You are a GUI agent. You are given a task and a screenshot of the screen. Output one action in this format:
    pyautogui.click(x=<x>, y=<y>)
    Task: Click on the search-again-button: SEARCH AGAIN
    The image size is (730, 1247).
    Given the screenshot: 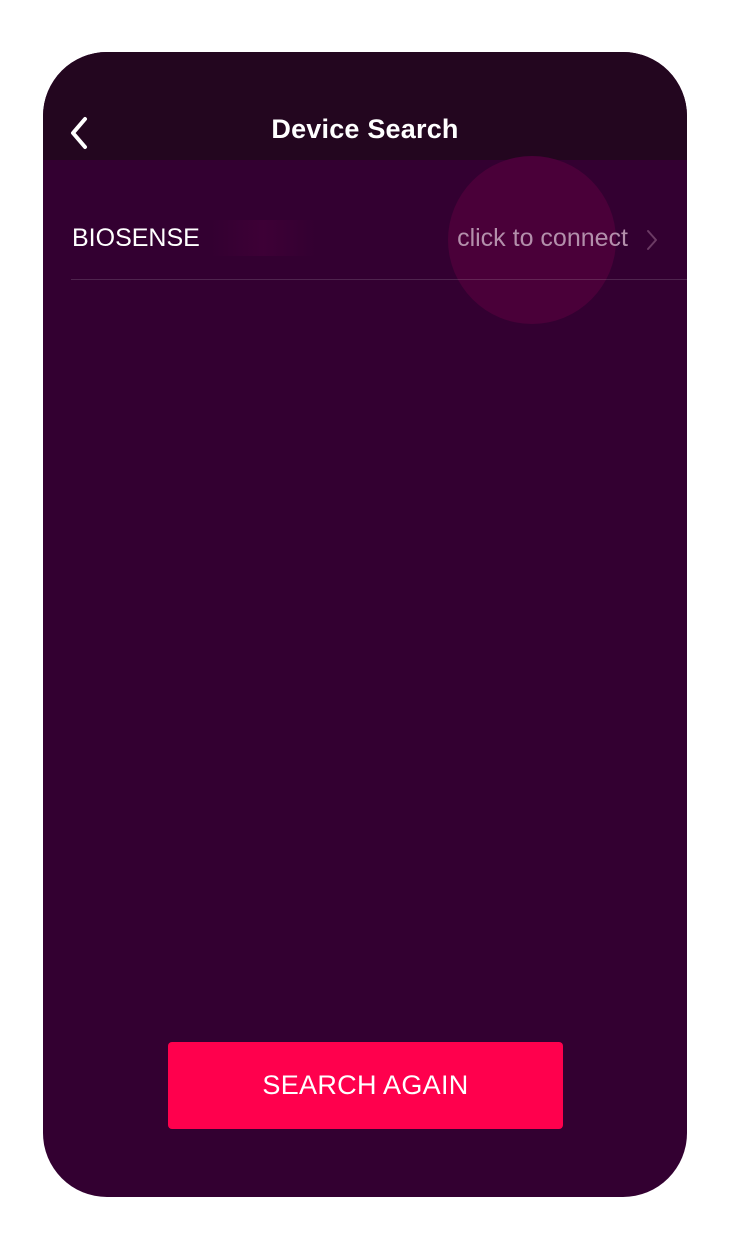 What is the action you would take?
    pyautogui.click(x=365, y=1085)
    